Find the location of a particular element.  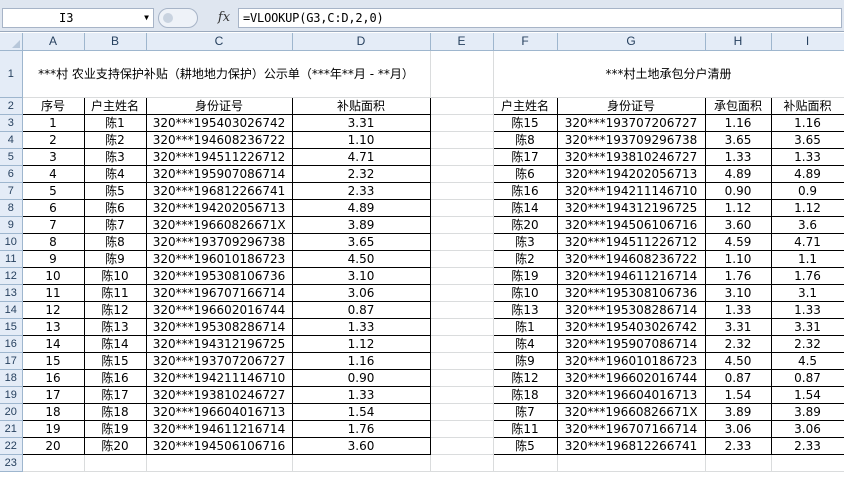

left-data-cell: 15 is located at coordinates (53, 360).